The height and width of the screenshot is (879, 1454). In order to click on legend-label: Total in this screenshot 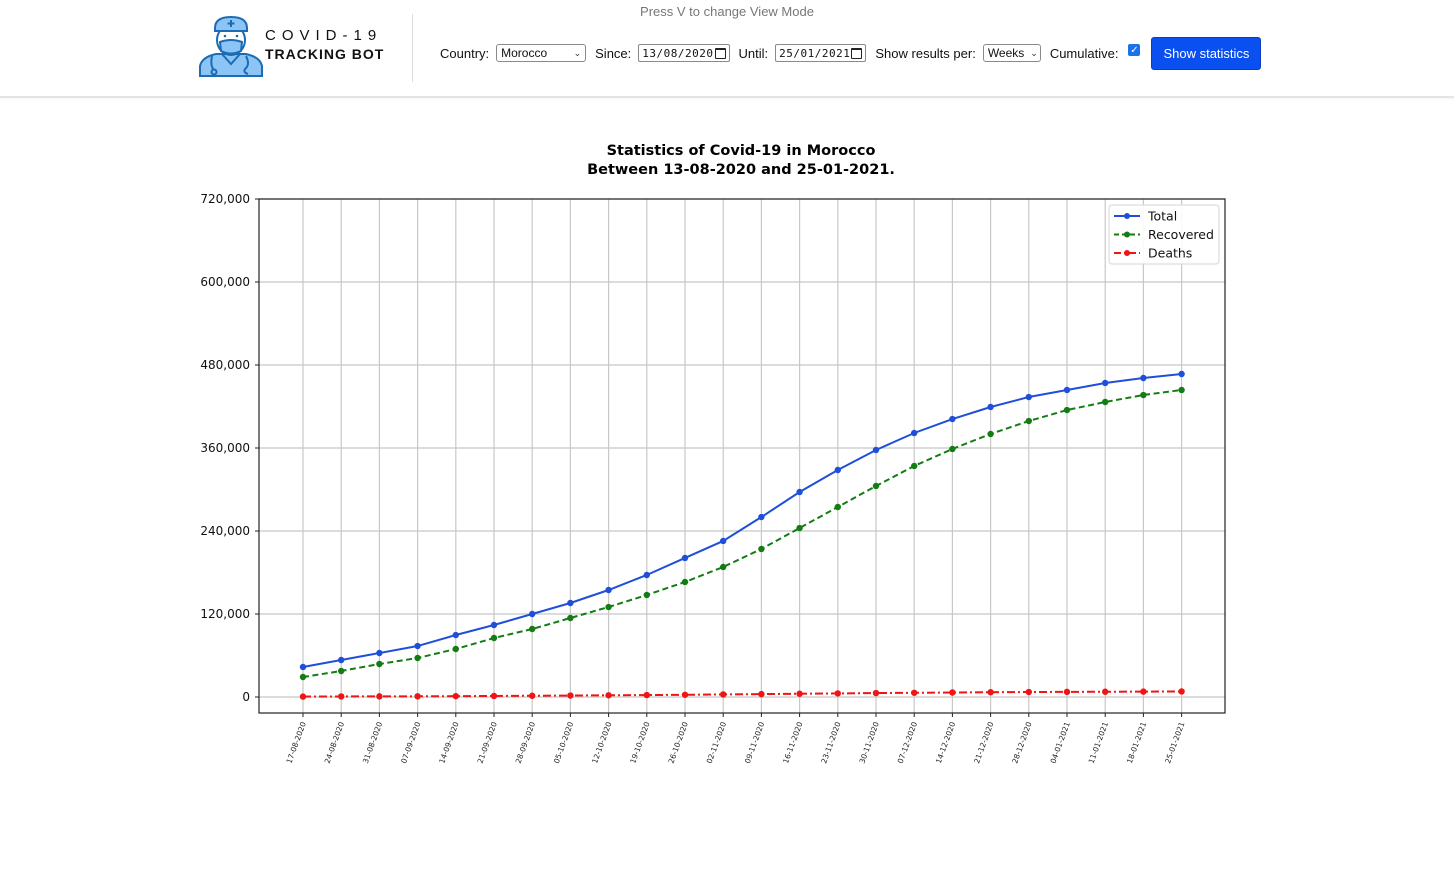, I will do `click(1162, 216)`.